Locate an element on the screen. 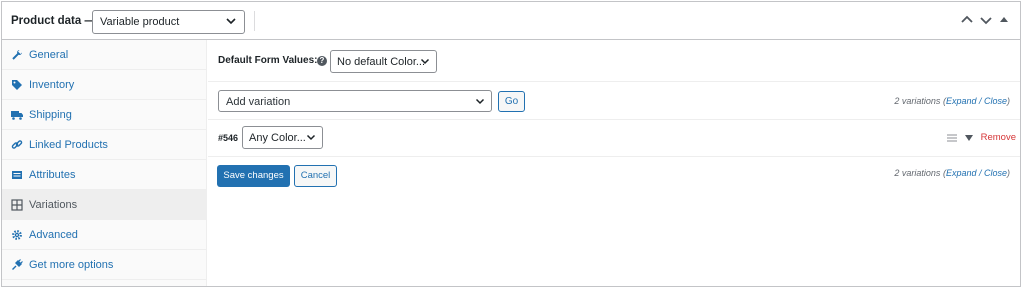 This screenshot has height=289, width=1024. panel-handle-actions is located at coordinates (985, 20).